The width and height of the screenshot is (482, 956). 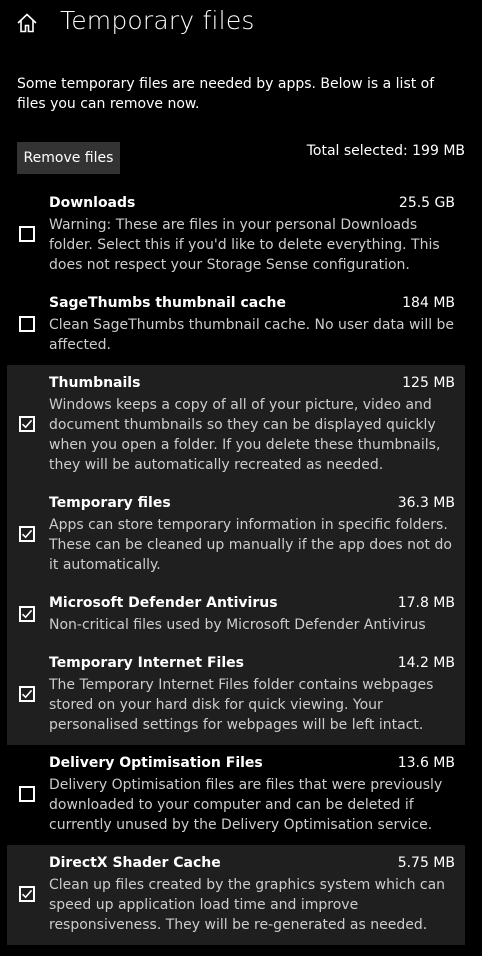 What do you see at coordinates (426, 603) in the screenshot?
I see `item-size: 17.8 MB` at bounding box center [426, 603].